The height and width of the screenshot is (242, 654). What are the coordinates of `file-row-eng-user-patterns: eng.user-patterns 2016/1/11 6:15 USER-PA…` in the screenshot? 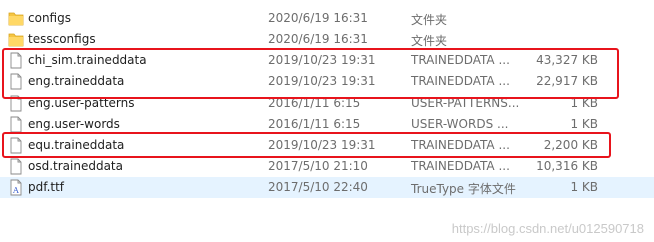 It's located at (327, 103).